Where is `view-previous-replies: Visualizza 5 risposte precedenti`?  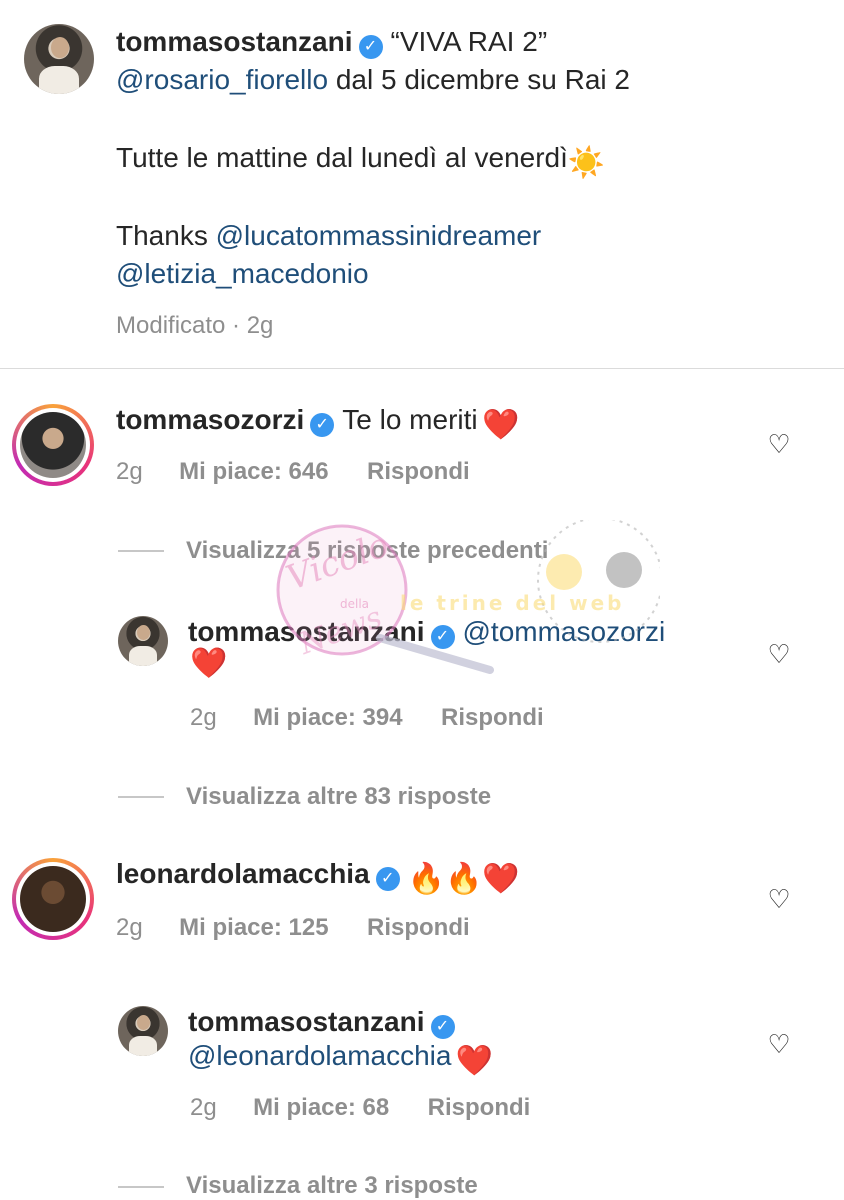 view-previous-replies: Visualizza 5 risposte precedenti is located at coordinates (367, 551).